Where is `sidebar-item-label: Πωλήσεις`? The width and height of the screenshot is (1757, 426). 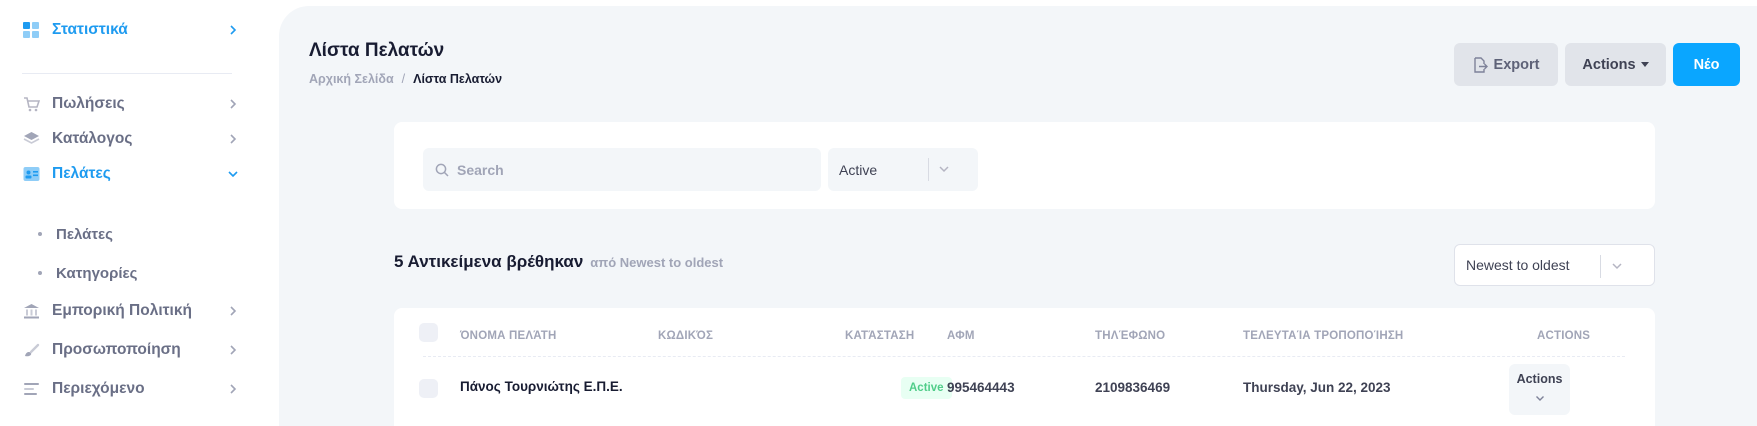
sidebar-item-label: Πωλήσεις is located at coordinates (88, 103).